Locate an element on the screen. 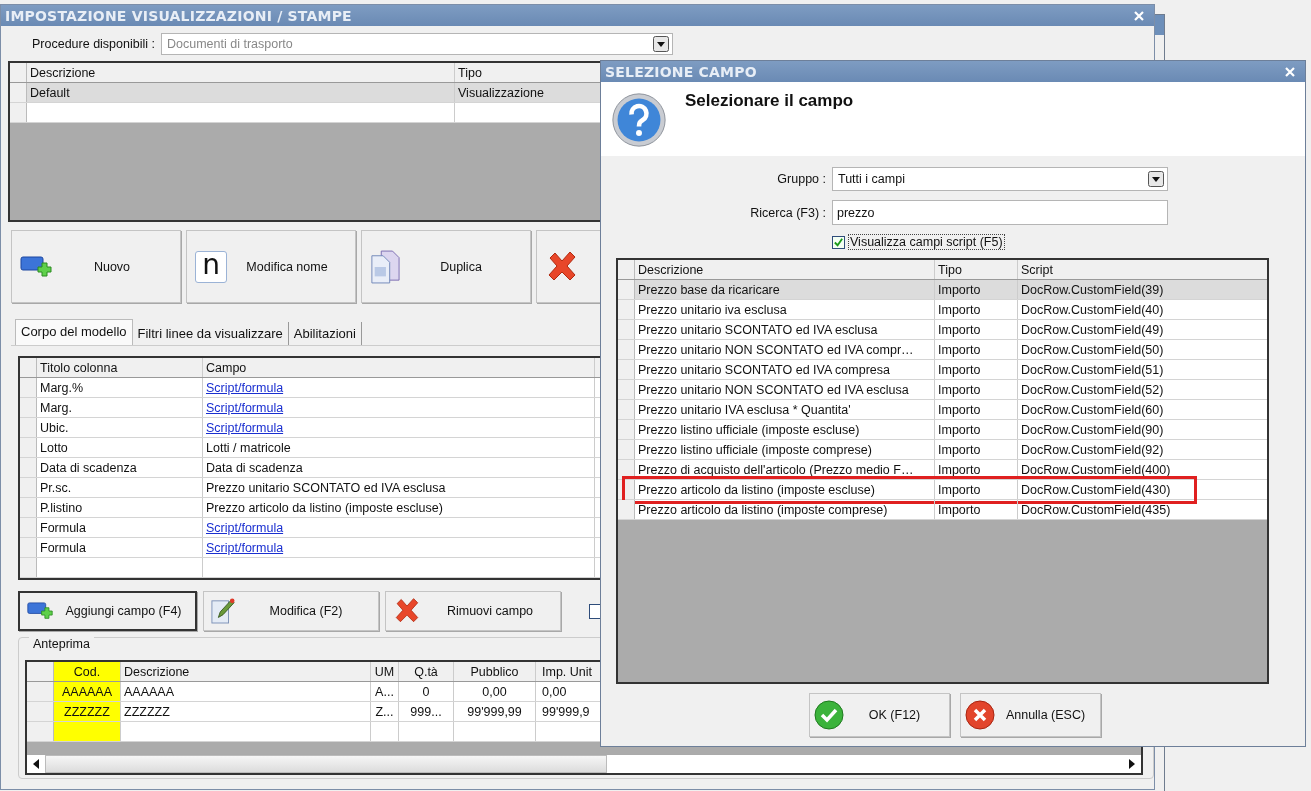 The height and width of the screenshot is (791, 1311). window-title: IMPOSTAZIONE VISUALIZZAZIONI / STAMPE is located at coordinates (178, 15).